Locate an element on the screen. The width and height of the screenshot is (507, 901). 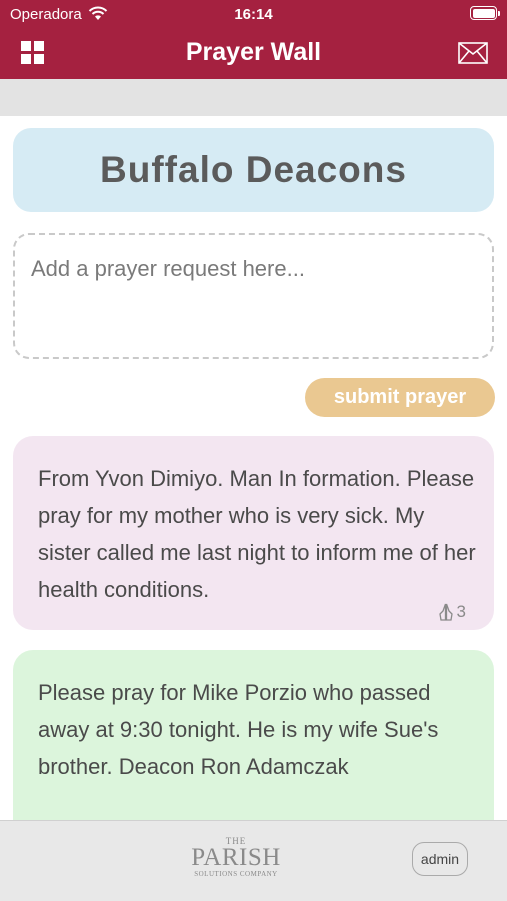
group-banner: Buffalo Deacons is located at coordinates (253, 170).